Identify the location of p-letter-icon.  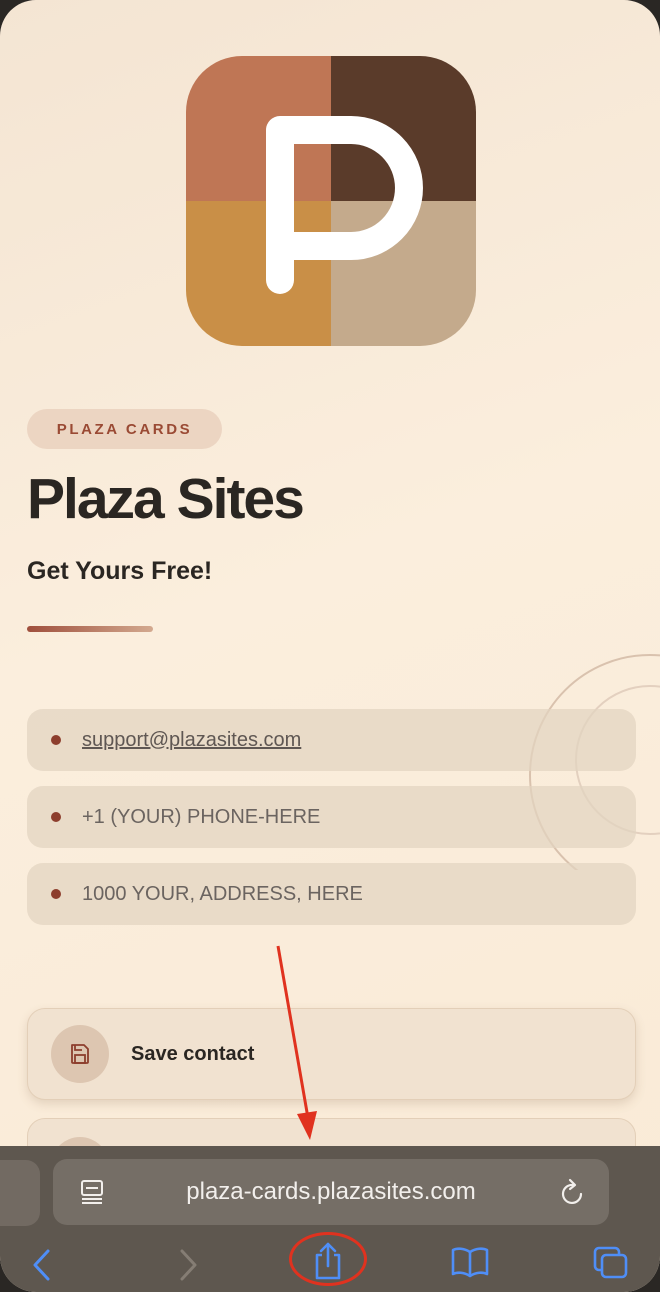
(344, 205).